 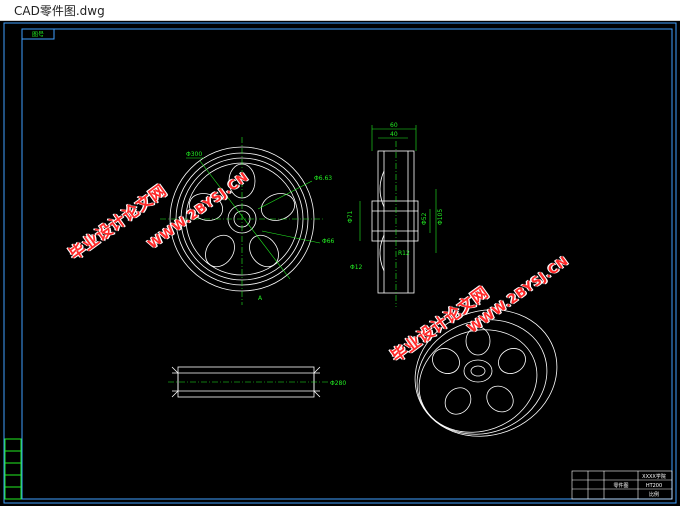 What do you see at coordinates (194, 154) in the screenshot?
I see `dim-outer-diameter: Φ300` at bounding box center [194, 154].